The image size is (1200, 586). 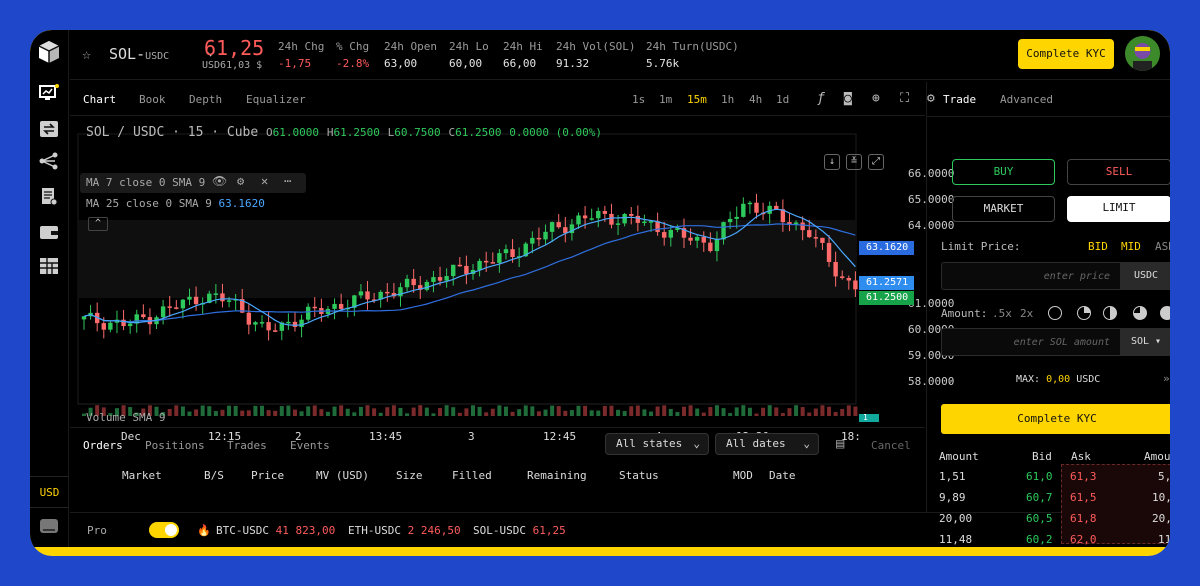 What do you see at coordinates (139, 54) in the screenshot?
I see `pair-selector: SOL-USDC` at bounding box center [139, 54].